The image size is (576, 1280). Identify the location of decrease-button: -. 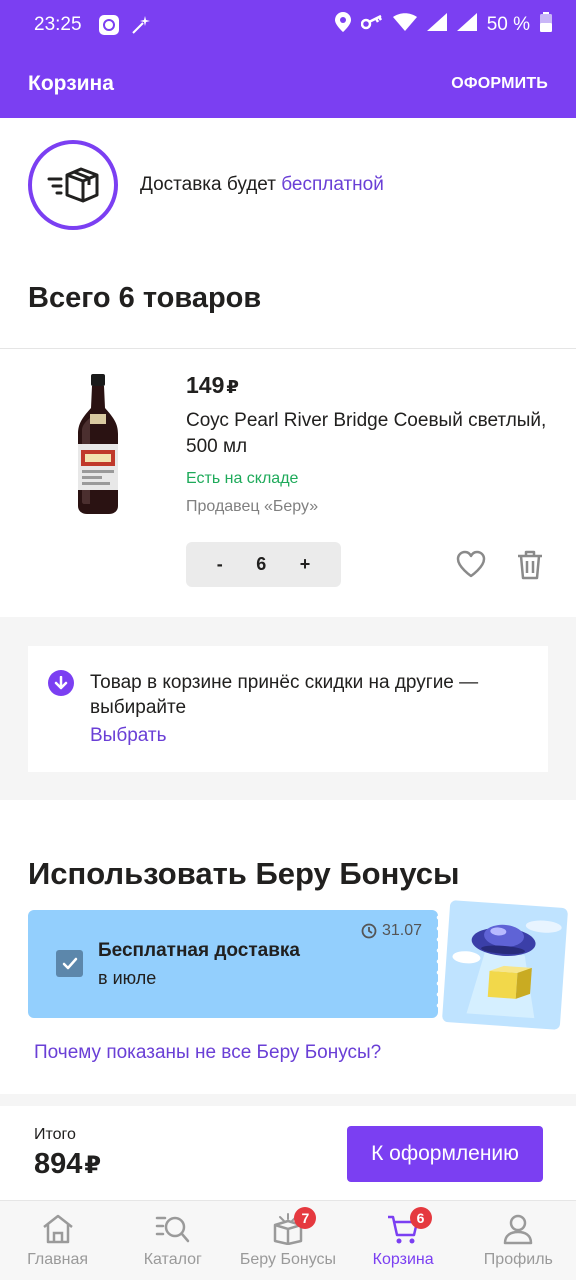
(220, 564).